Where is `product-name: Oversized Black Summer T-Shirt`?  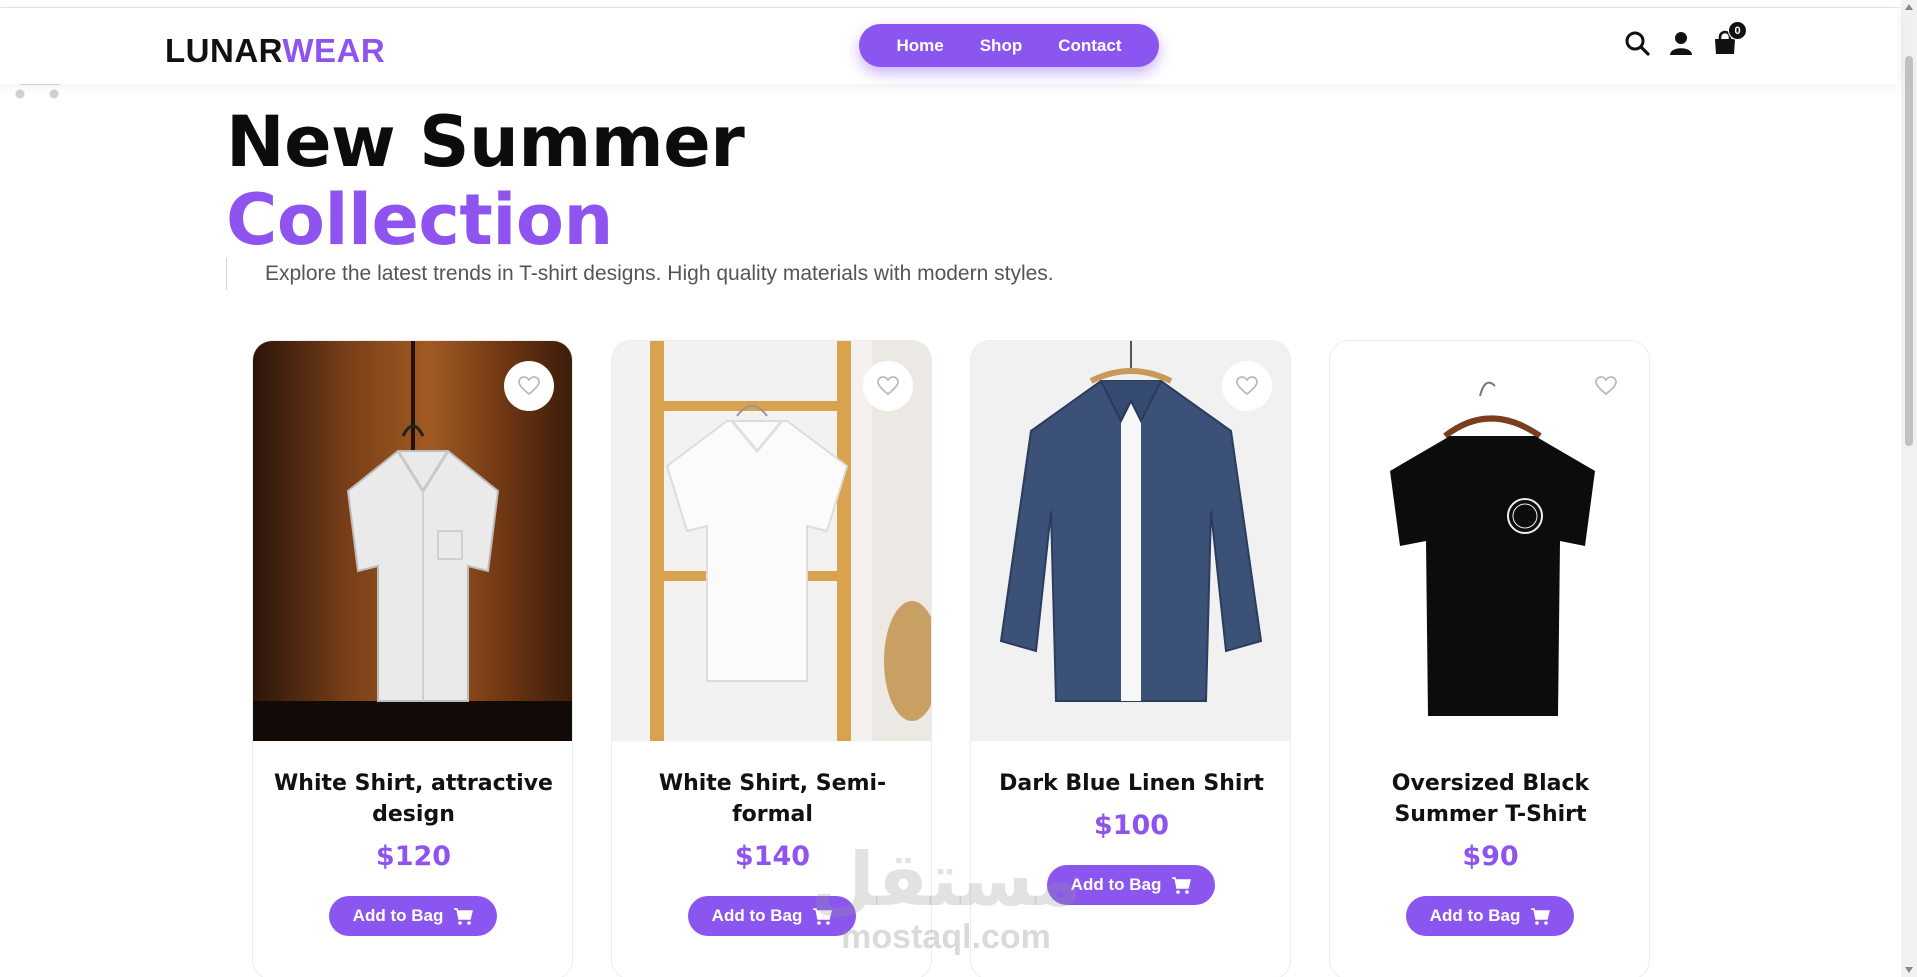 product-name: Oversized Black Summer T-Shirt is located at coordinates (1490, 799).